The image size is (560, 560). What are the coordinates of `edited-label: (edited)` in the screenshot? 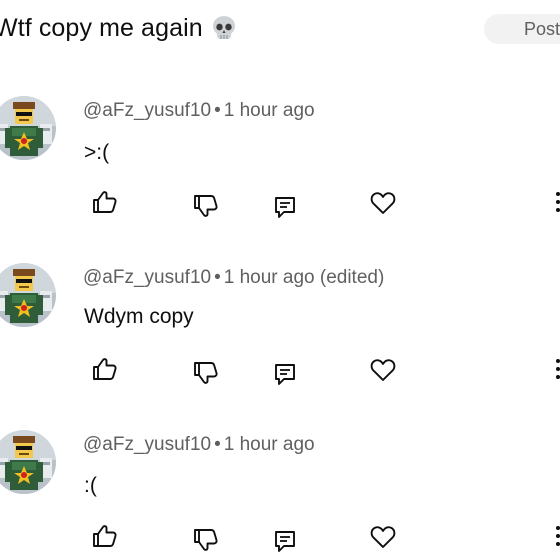 It's located at (352, 277).